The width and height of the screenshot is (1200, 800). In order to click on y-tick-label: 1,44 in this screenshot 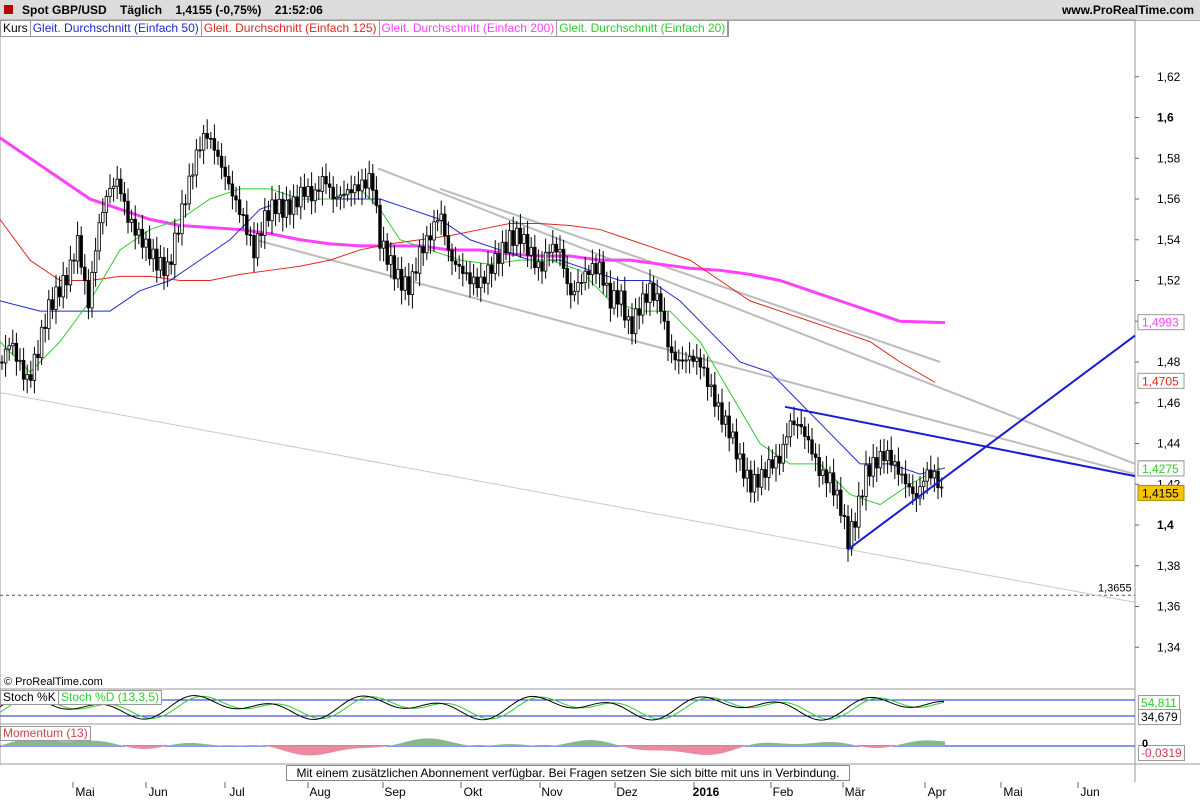, I will do `click(1169, 444)`.